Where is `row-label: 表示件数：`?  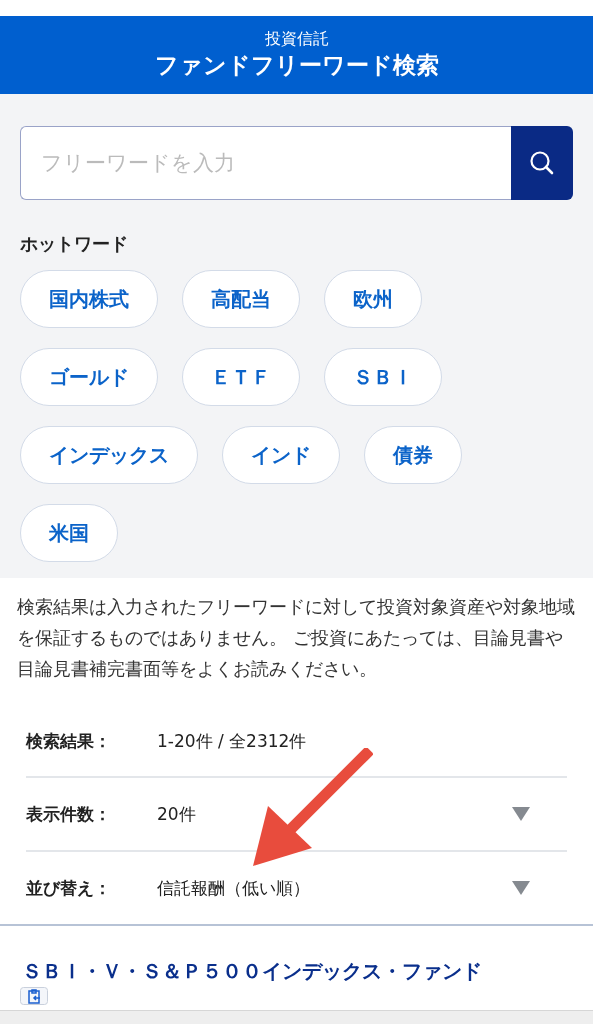 row-label: 表示件数： is located at coordinates (69, 814).